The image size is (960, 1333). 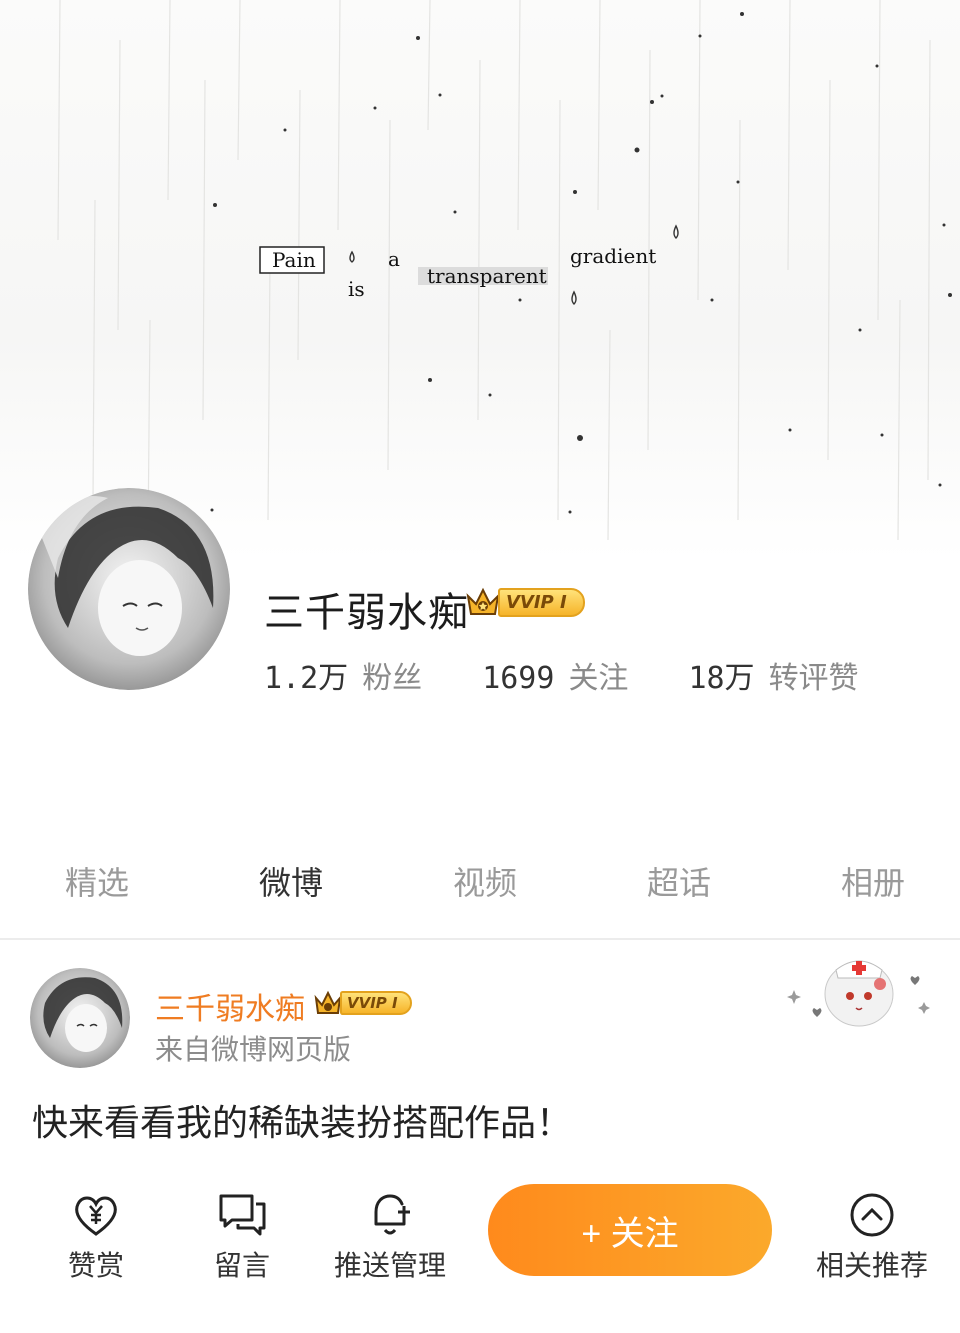 I want to click on stat-interactions: 18万 转评赞, so click(x=773, y=675).